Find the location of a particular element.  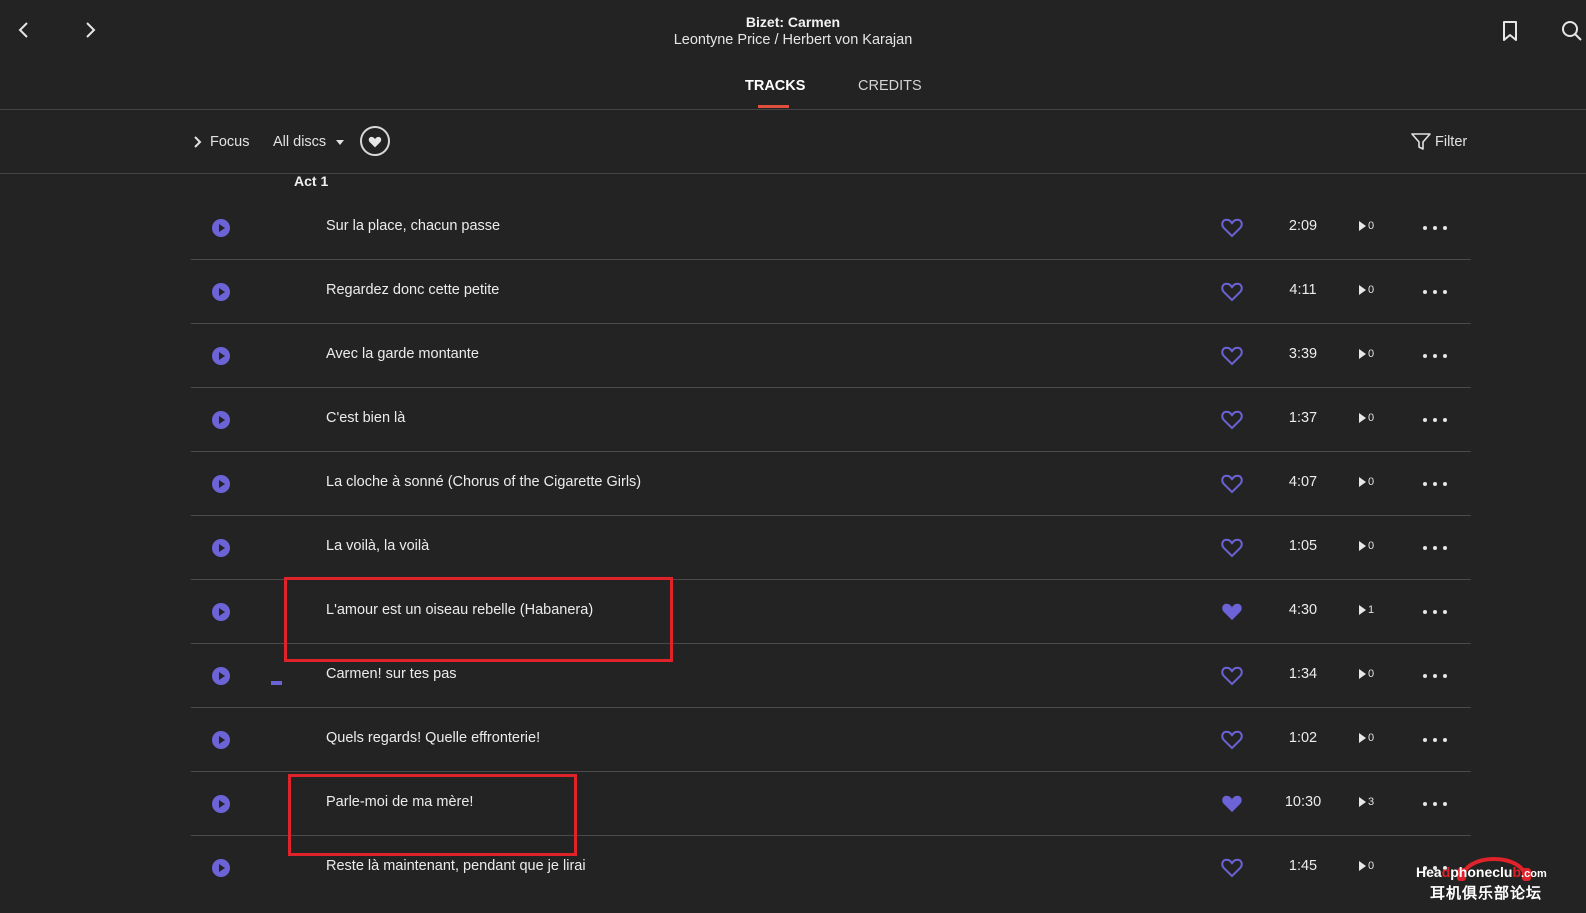

track-row: Carmen! sur tes pas 1:34 0 is located at coordinates (831, 676).